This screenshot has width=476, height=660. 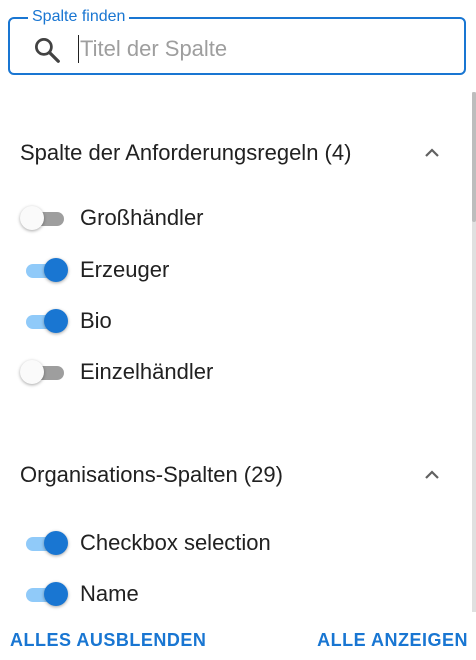 What do you see at coordinates (240, 372) in the screenshot?
I see `column-toggle-einzelhaendler: Einzelhändler` at bounding box center [240, 372].